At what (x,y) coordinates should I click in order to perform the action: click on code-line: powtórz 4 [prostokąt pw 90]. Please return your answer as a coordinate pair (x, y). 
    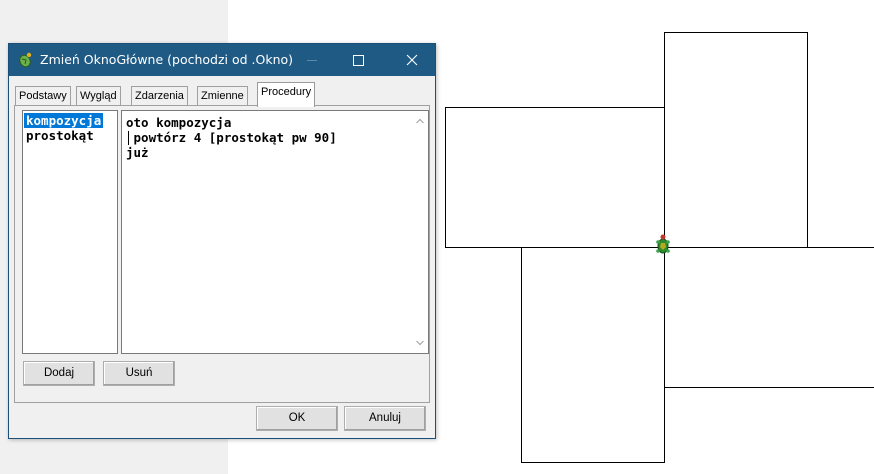
    Looking at the image, I should click on (231, 137).